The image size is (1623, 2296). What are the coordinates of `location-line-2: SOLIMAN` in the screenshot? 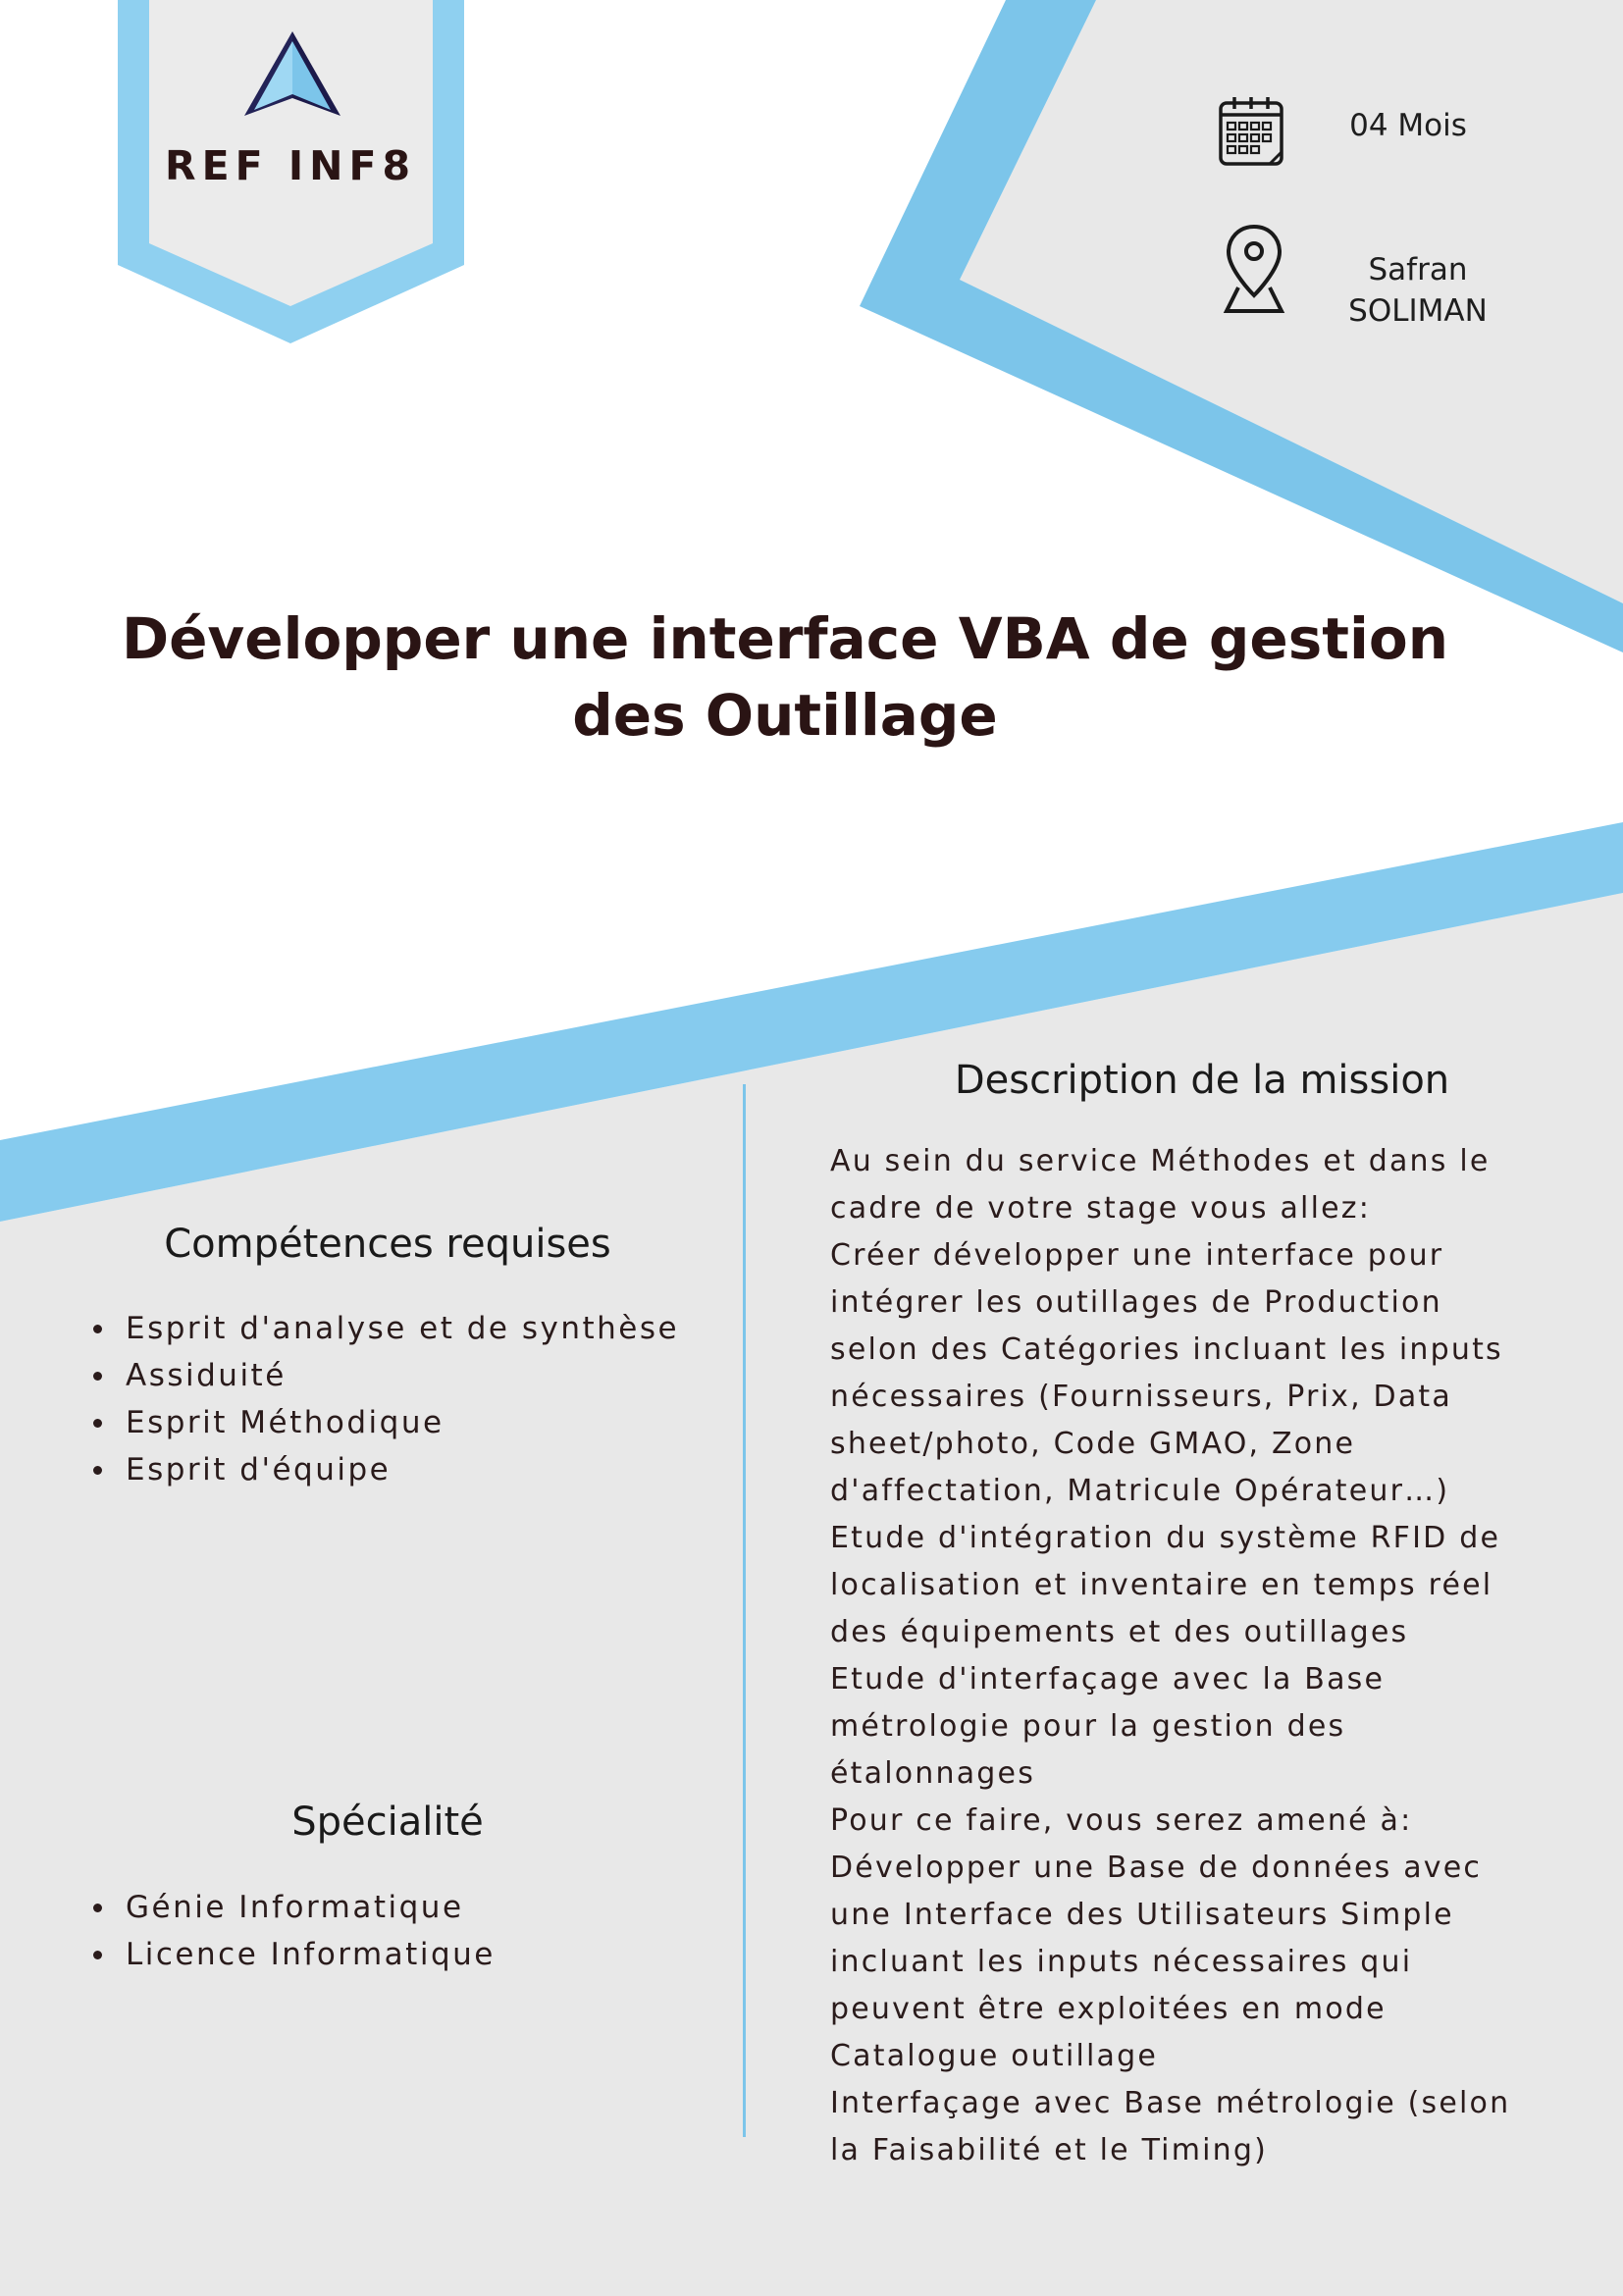 It's located at (1418, 311).